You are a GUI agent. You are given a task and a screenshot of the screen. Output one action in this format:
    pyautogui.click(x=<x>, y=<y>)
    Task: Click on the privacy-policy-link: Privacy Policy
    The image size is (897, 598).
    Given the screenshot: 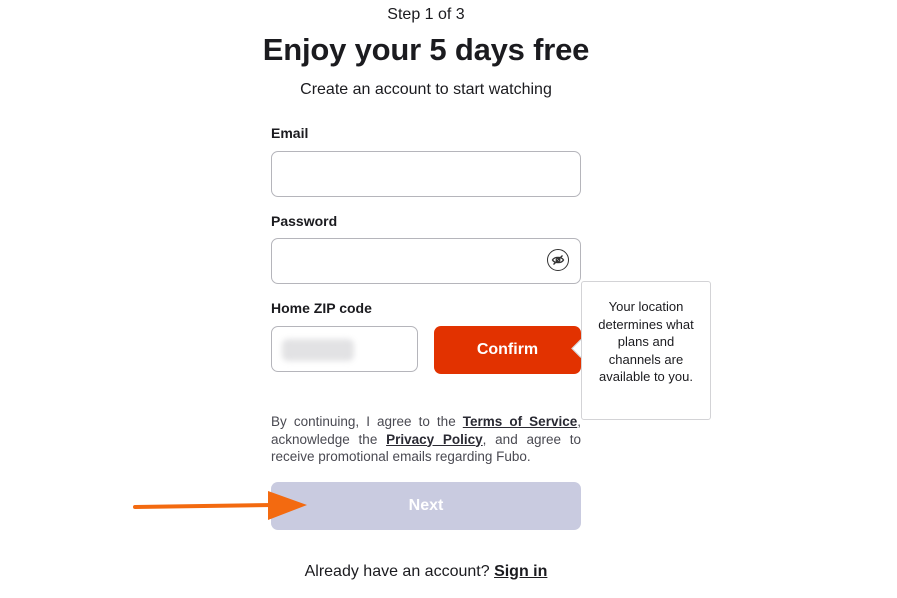 What is the action you would take?
    pyautogui.click(x=434, y=439)
    